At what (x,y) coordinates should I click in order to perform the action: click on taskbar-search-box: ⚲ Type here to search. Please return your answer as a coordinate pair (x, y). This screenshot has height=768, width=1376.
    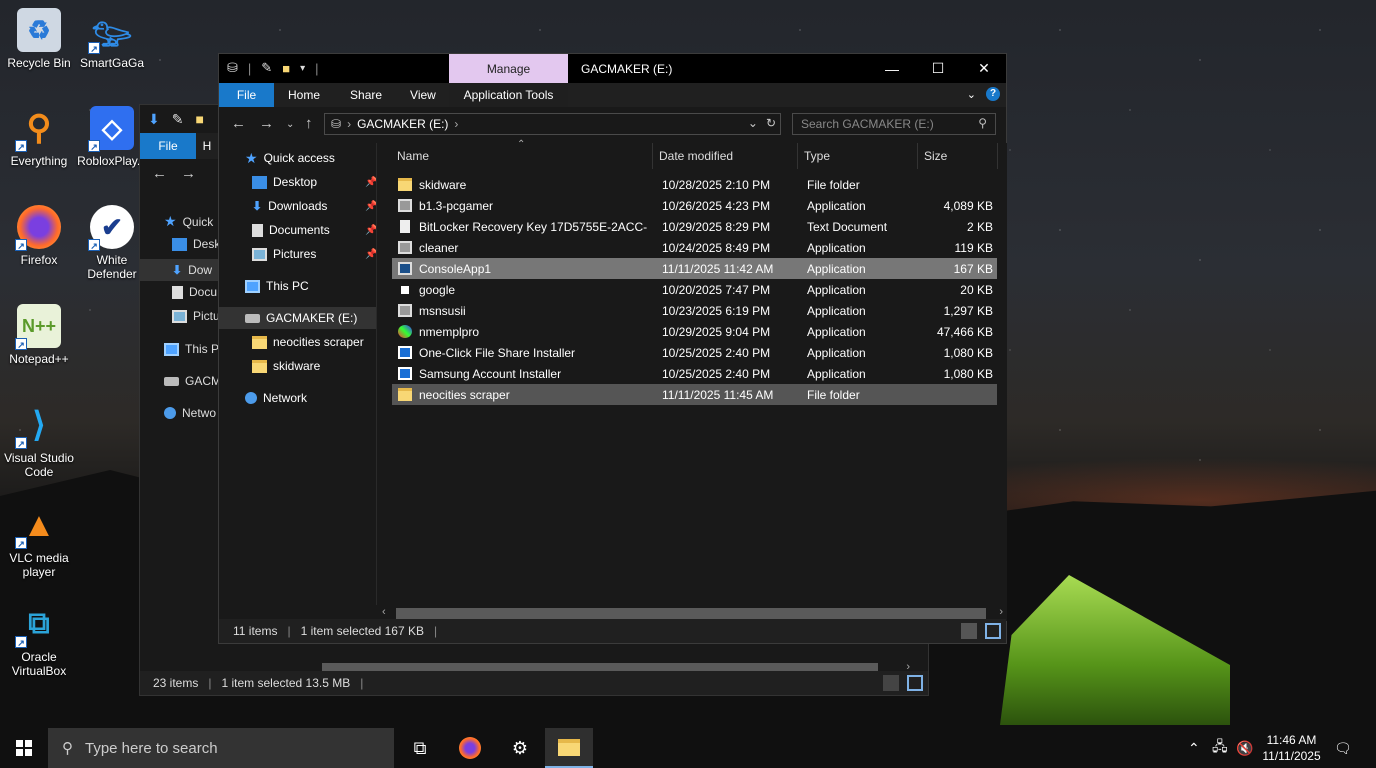
    Looking at the image, I should click on (221, 748).